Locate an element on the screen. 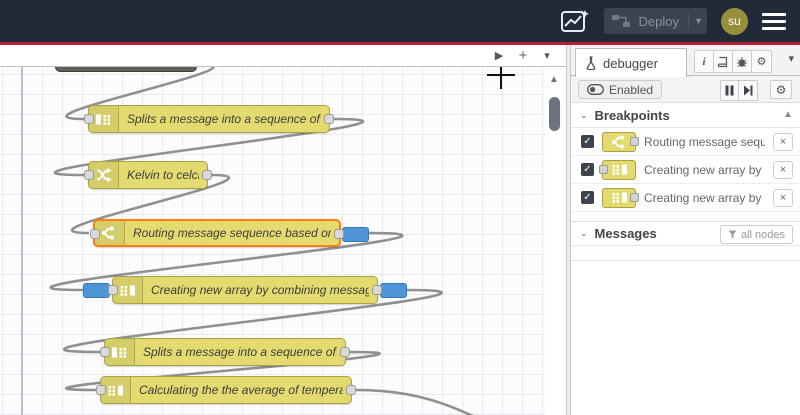 The width and height of the screenshot is (800, 415). debugger-enabled-toggle: Enabled is located at coordinates (620, 89).